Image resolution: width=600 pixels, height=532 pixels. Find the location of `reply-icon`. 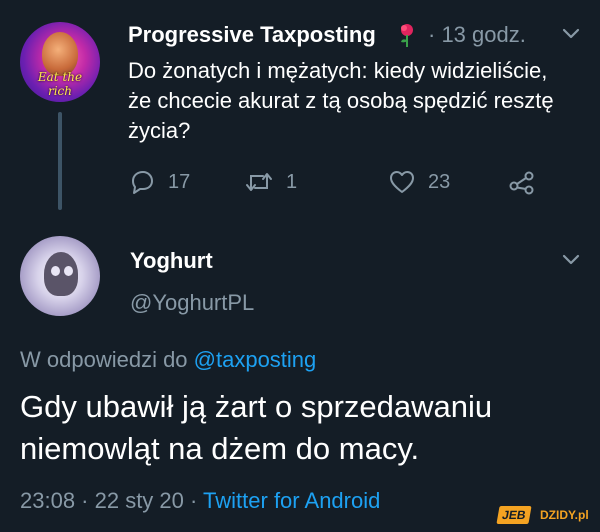

reply-icon is located at coordinates (142, 182).